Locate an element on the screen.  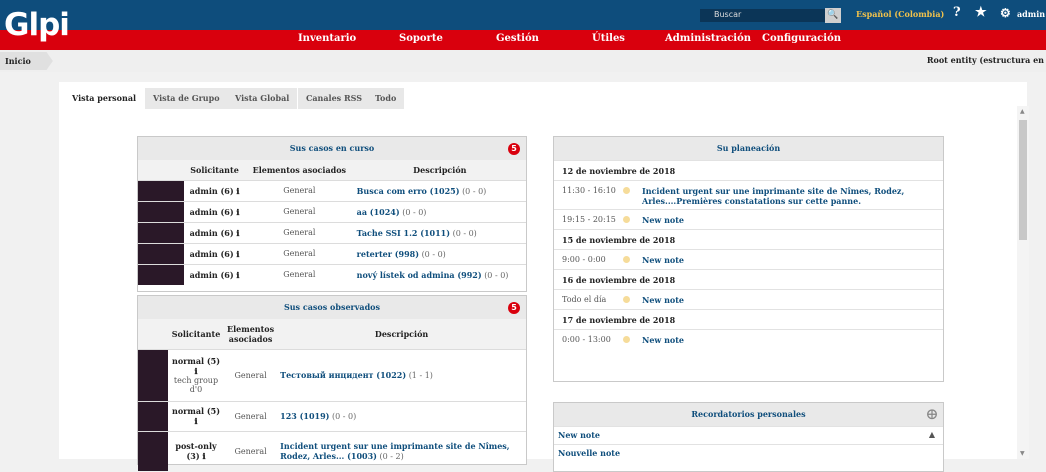
scroll-up-icon: ▲ is located at coordinates (1022, 111).